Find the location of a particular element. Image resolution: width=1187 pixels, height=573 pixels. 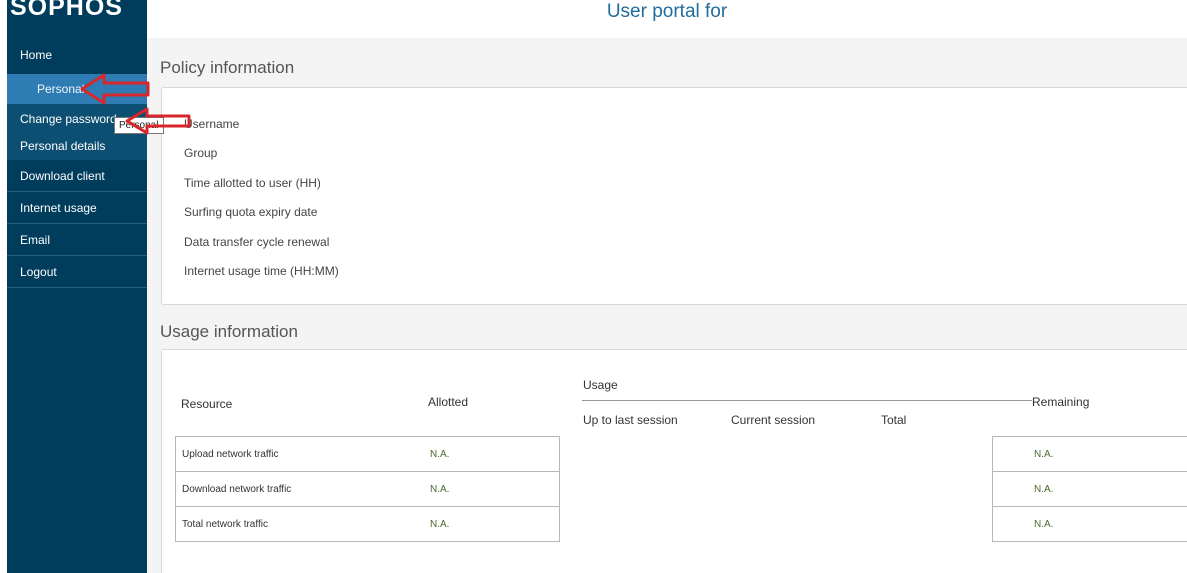

annotation-arrow-change-password is located at coordinates (158, 121).